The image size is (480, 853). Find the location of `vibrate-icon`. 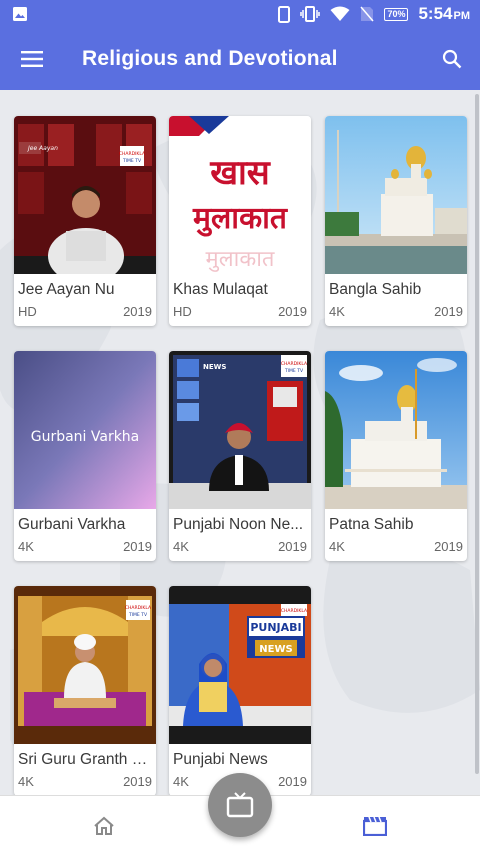

vibrate-icon is located at coordinates (310, 14).